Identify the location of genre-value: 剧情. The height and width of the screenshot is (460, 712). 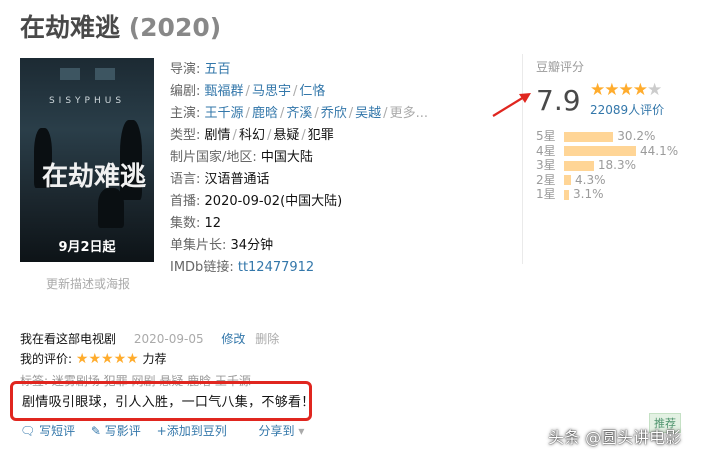
(217, 135).